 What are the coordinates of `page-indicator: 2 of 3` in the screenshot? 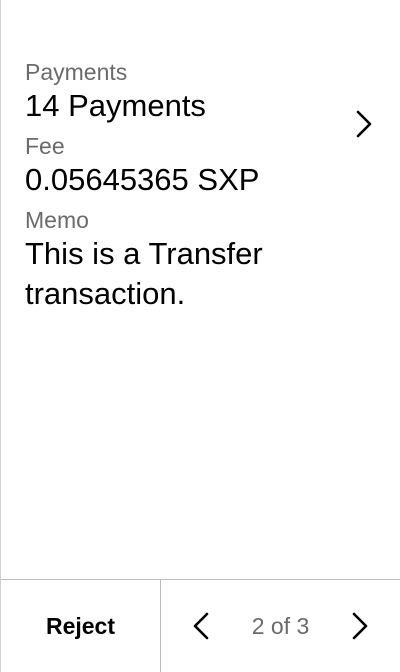 It's located at (280, 625).